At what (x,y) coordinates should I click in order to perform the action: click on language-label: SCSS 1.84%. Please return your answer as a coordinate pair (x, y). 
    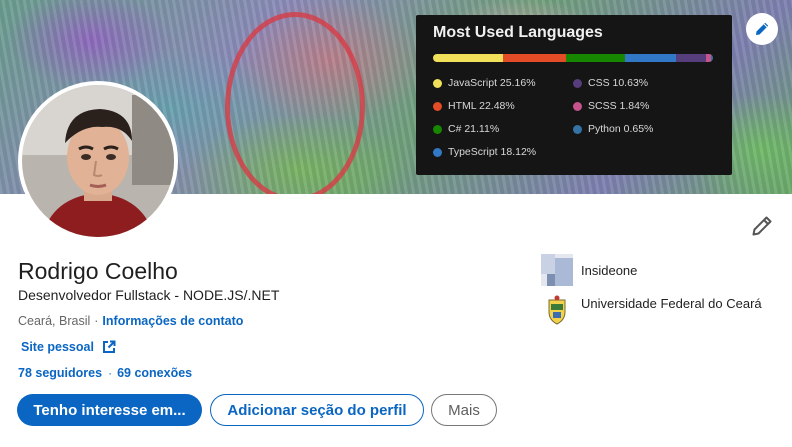
    Looking at the image, I should click on (619, 106).